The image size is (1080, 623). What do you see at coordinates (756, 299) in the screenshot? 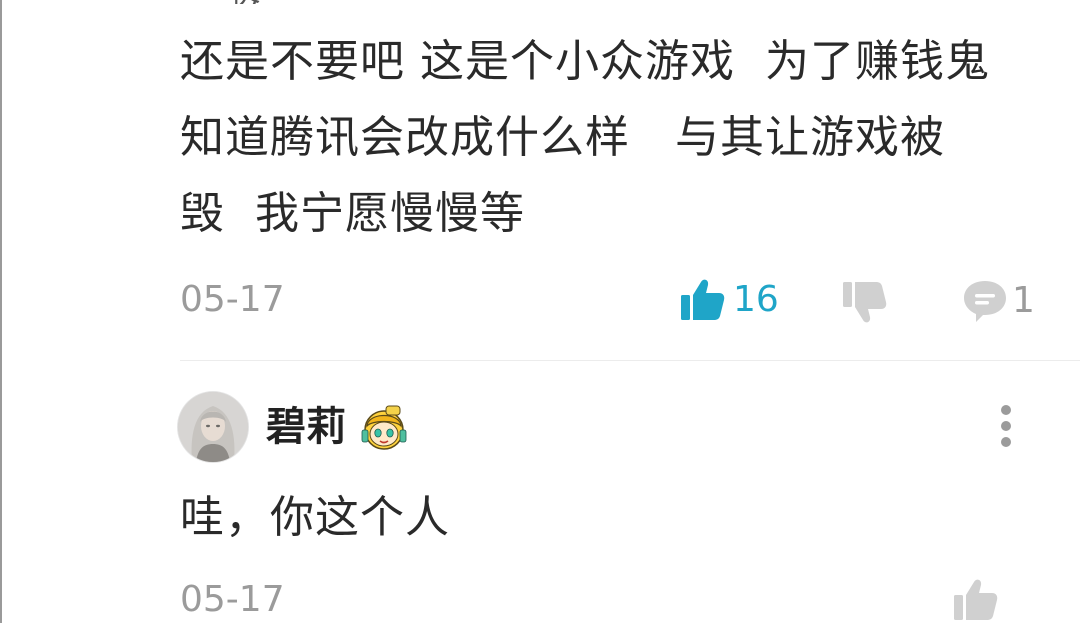
I see `comment-1-like-count: 16` at bounding box center [756, 299].